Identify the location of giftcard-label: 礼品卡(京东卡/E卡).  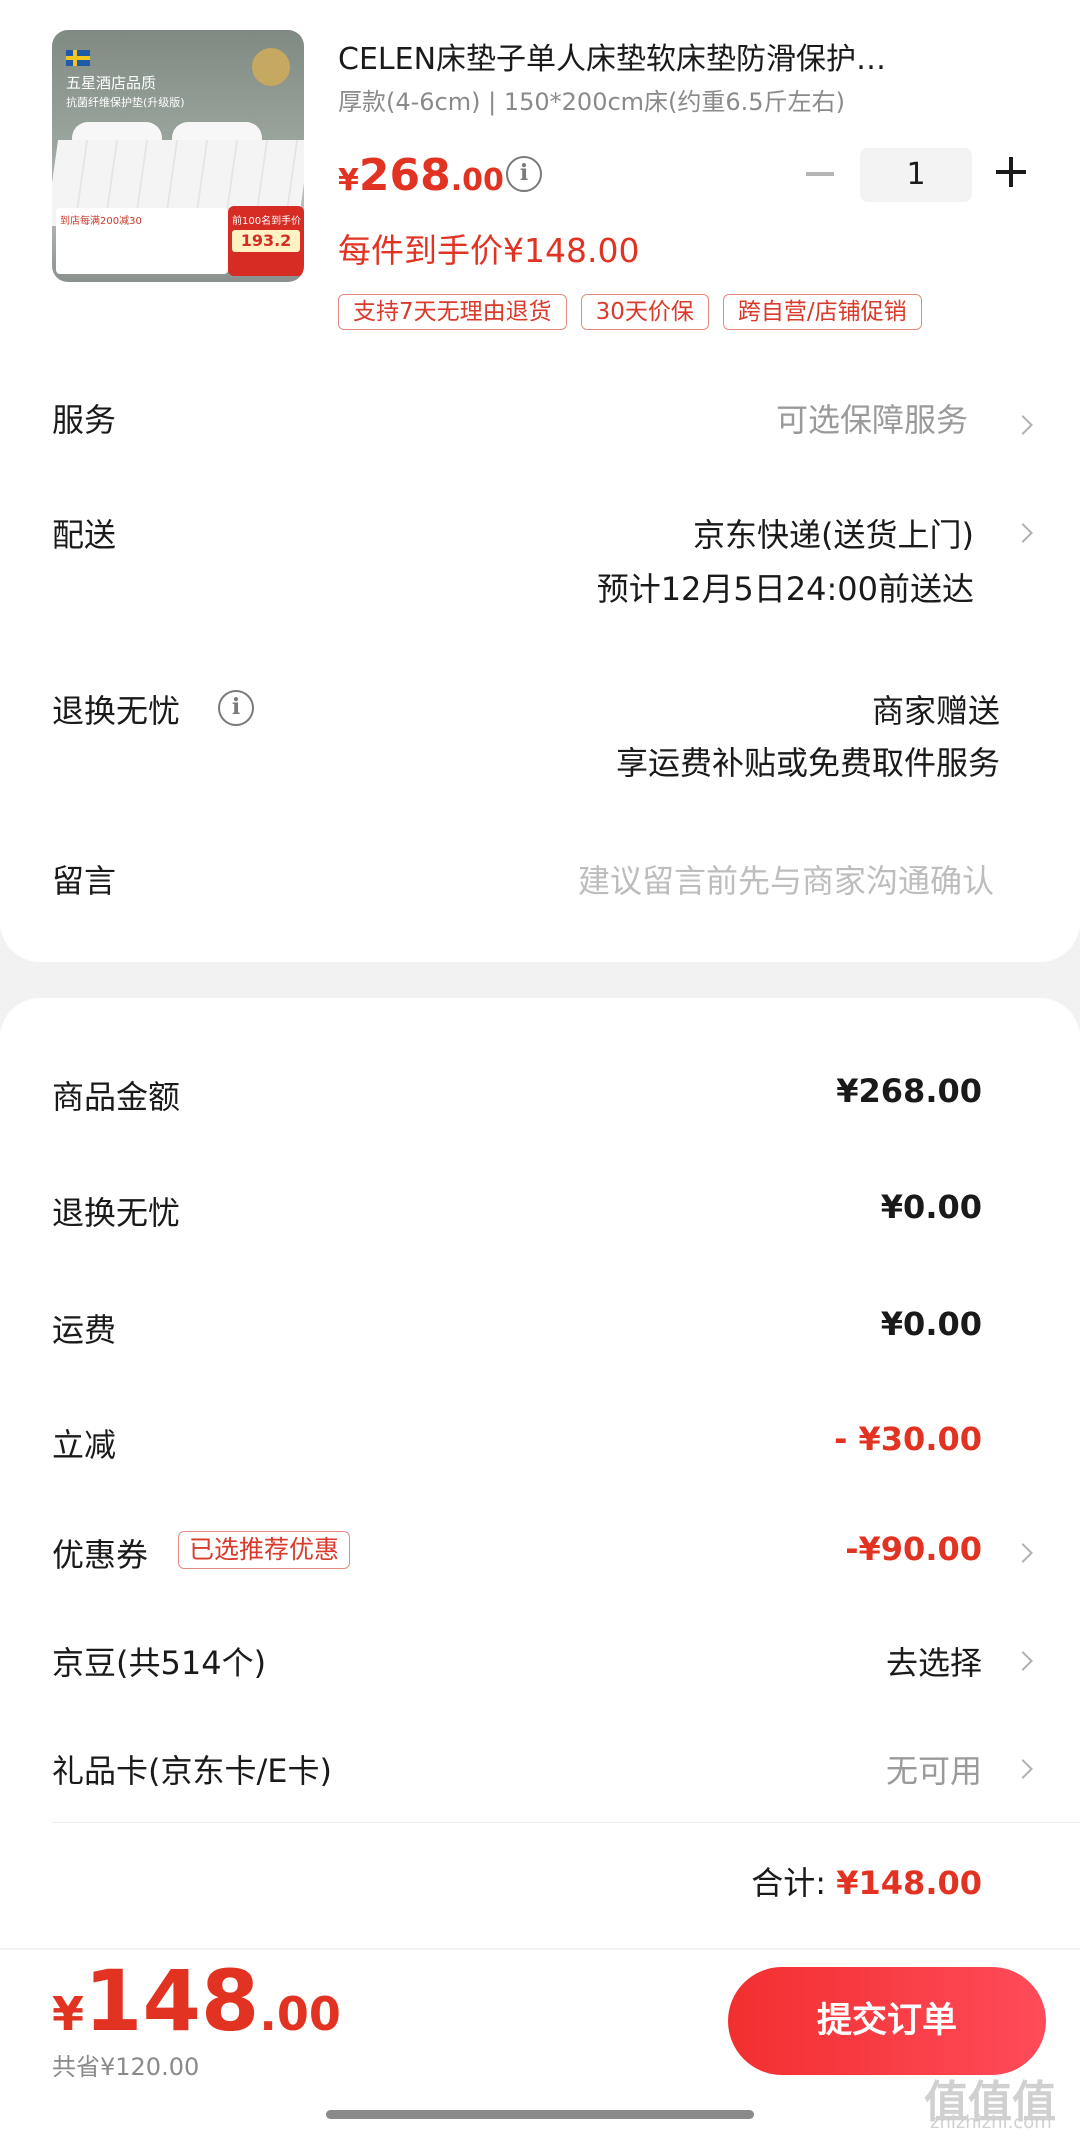
(192, 1771).